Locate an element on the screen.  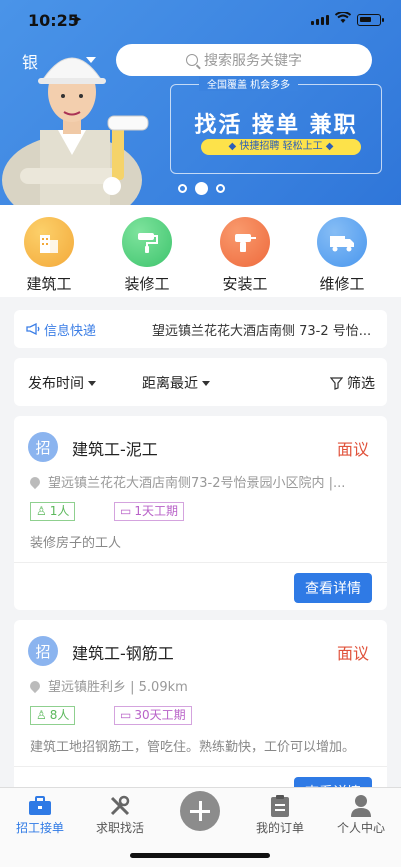
search-icon is located at coordinates (192, 60).